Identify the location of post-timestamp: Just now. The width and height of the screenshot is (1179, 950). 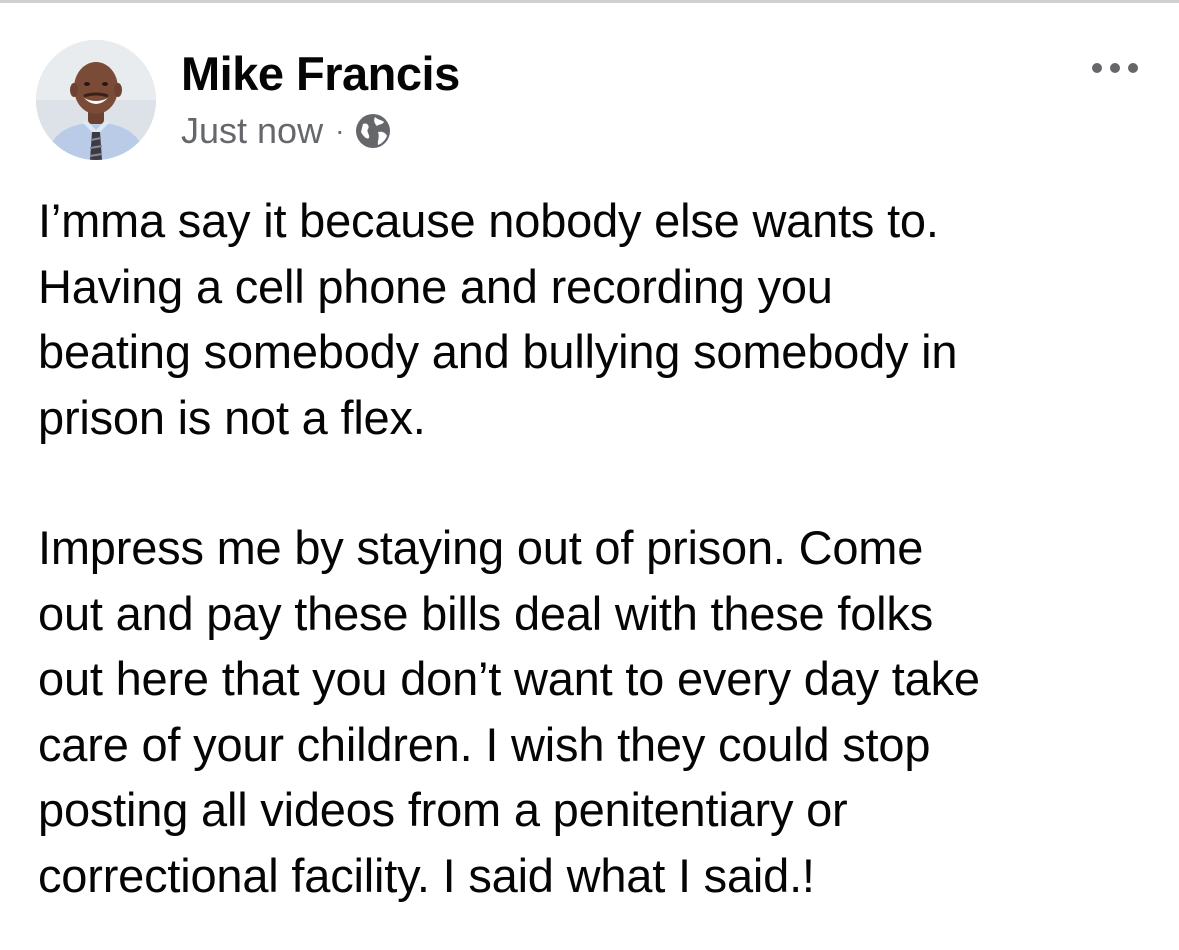
(252, 131).